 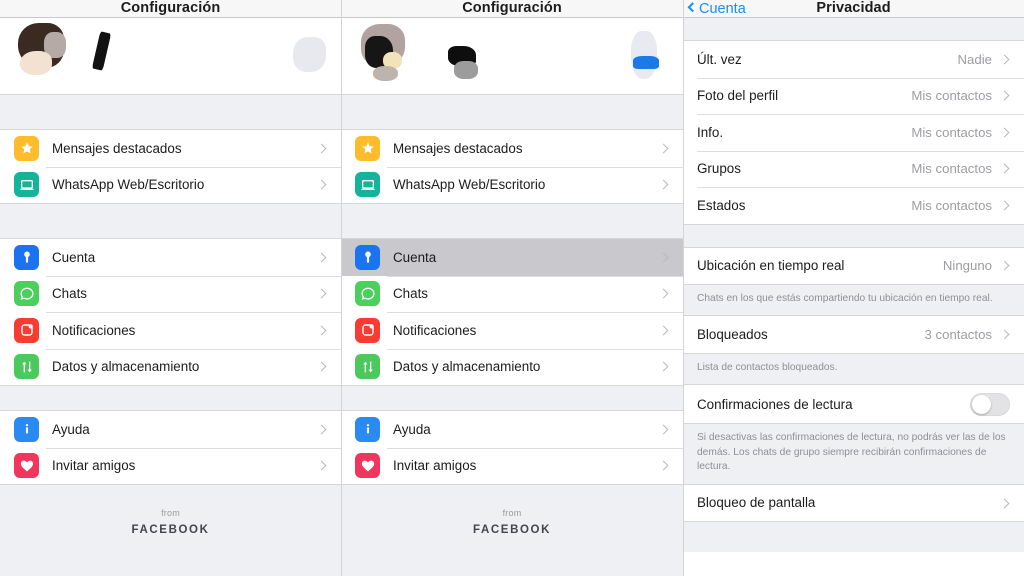 I want to click on privacy-row-foto-perfil: Foto del perfil Mis contactos, so click(x=853, y=95).